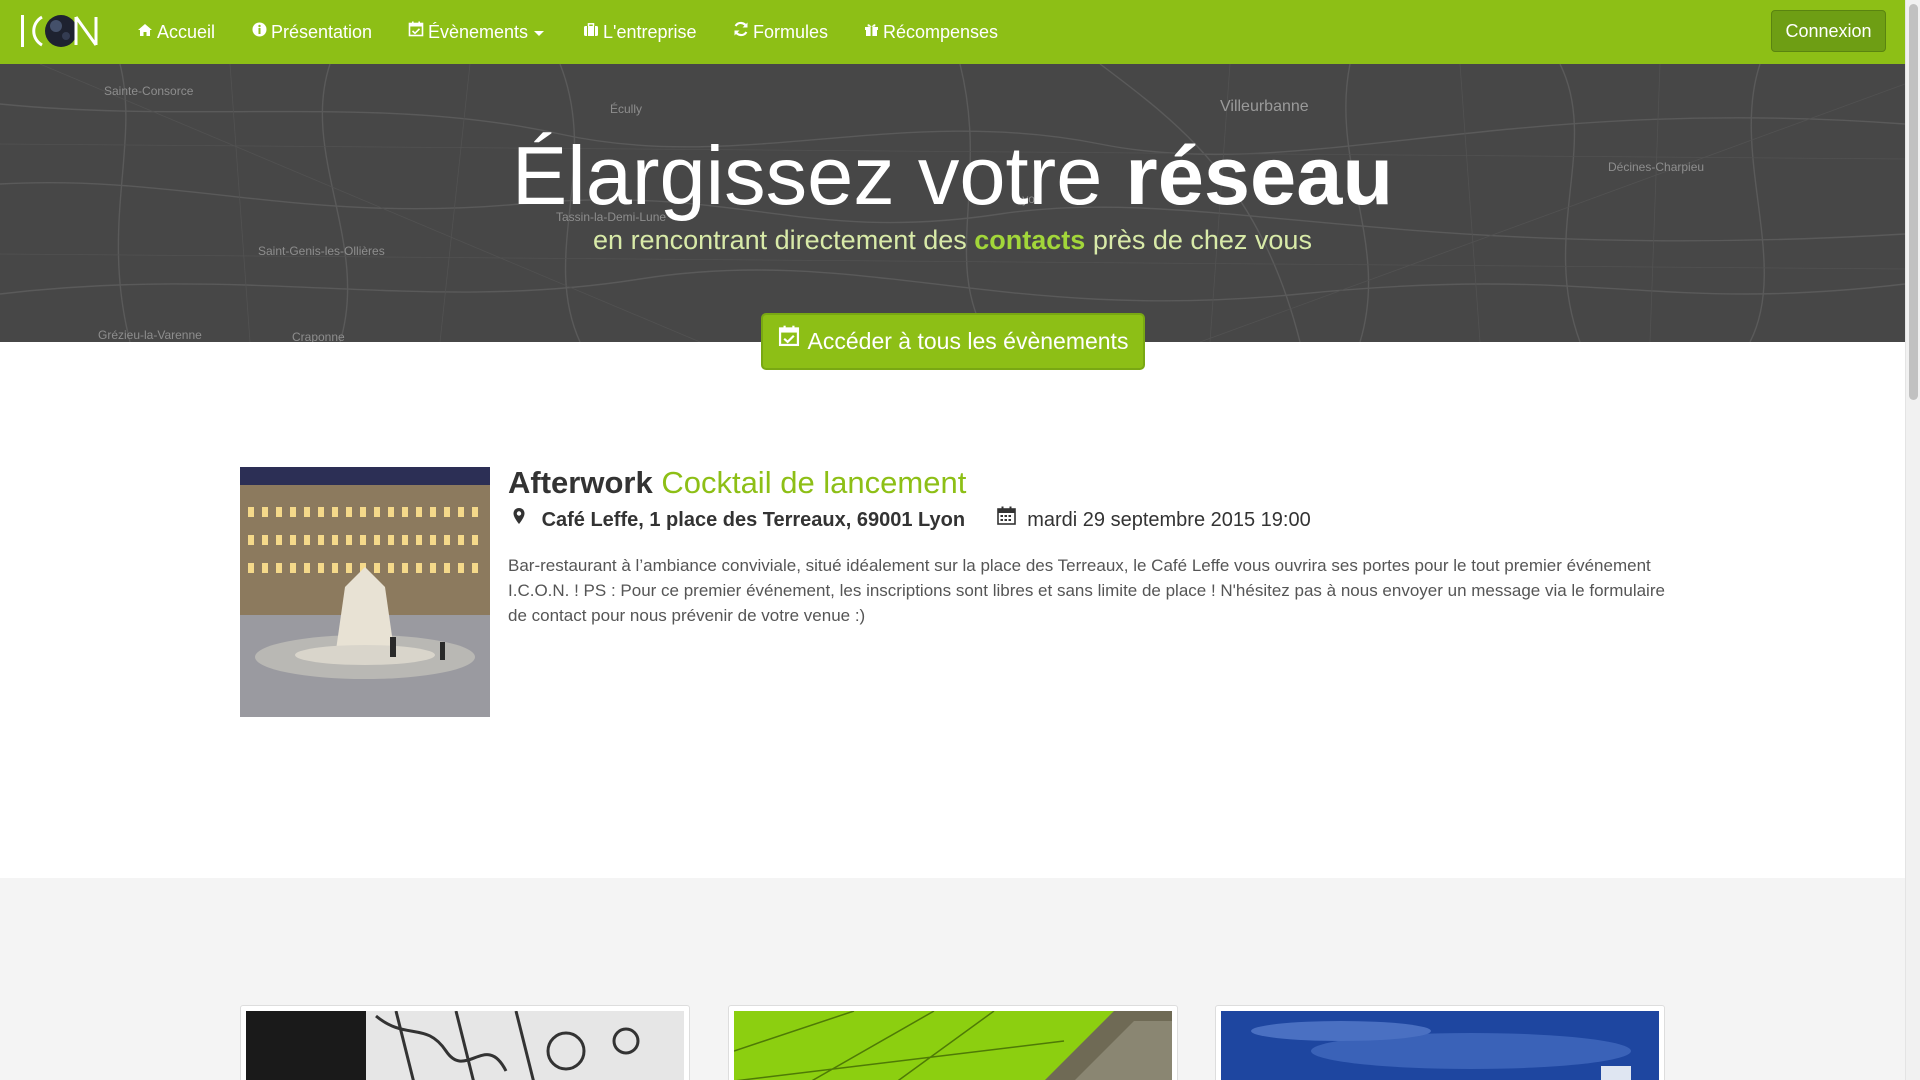 This screenshot has width=1920, height=1080. Describe the element at coordinates (941, 32) in the screenshot. I see `nav-recompenses-label: Récompenses` at that location.